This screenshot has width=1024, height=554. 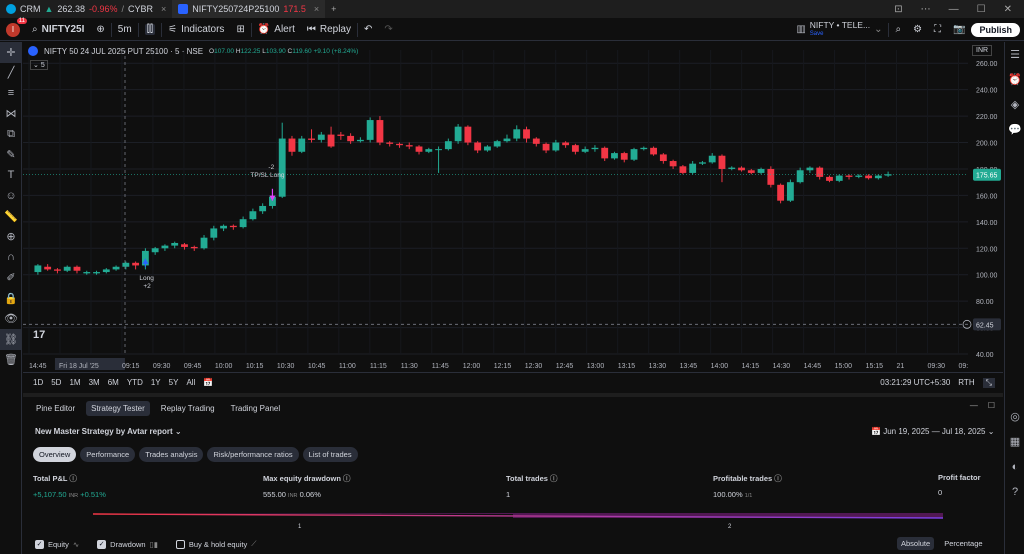 What do you see at coordinates (108, 454) in the screenshot?
I see `pill-performance: Performance` at bounding box center [108, 454].